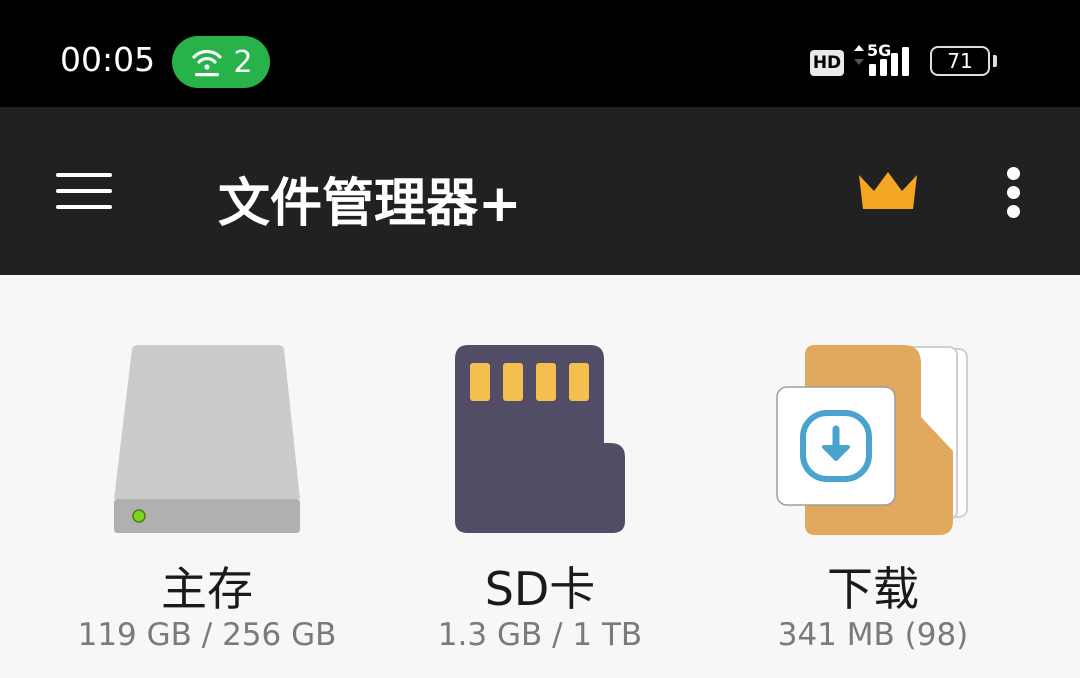 This screenshot has height=678, width=1080. What do you see at coordinates (872, 440) in the screenshot?
I see `downloads-folder-icon` at bounding box center [872, 440].